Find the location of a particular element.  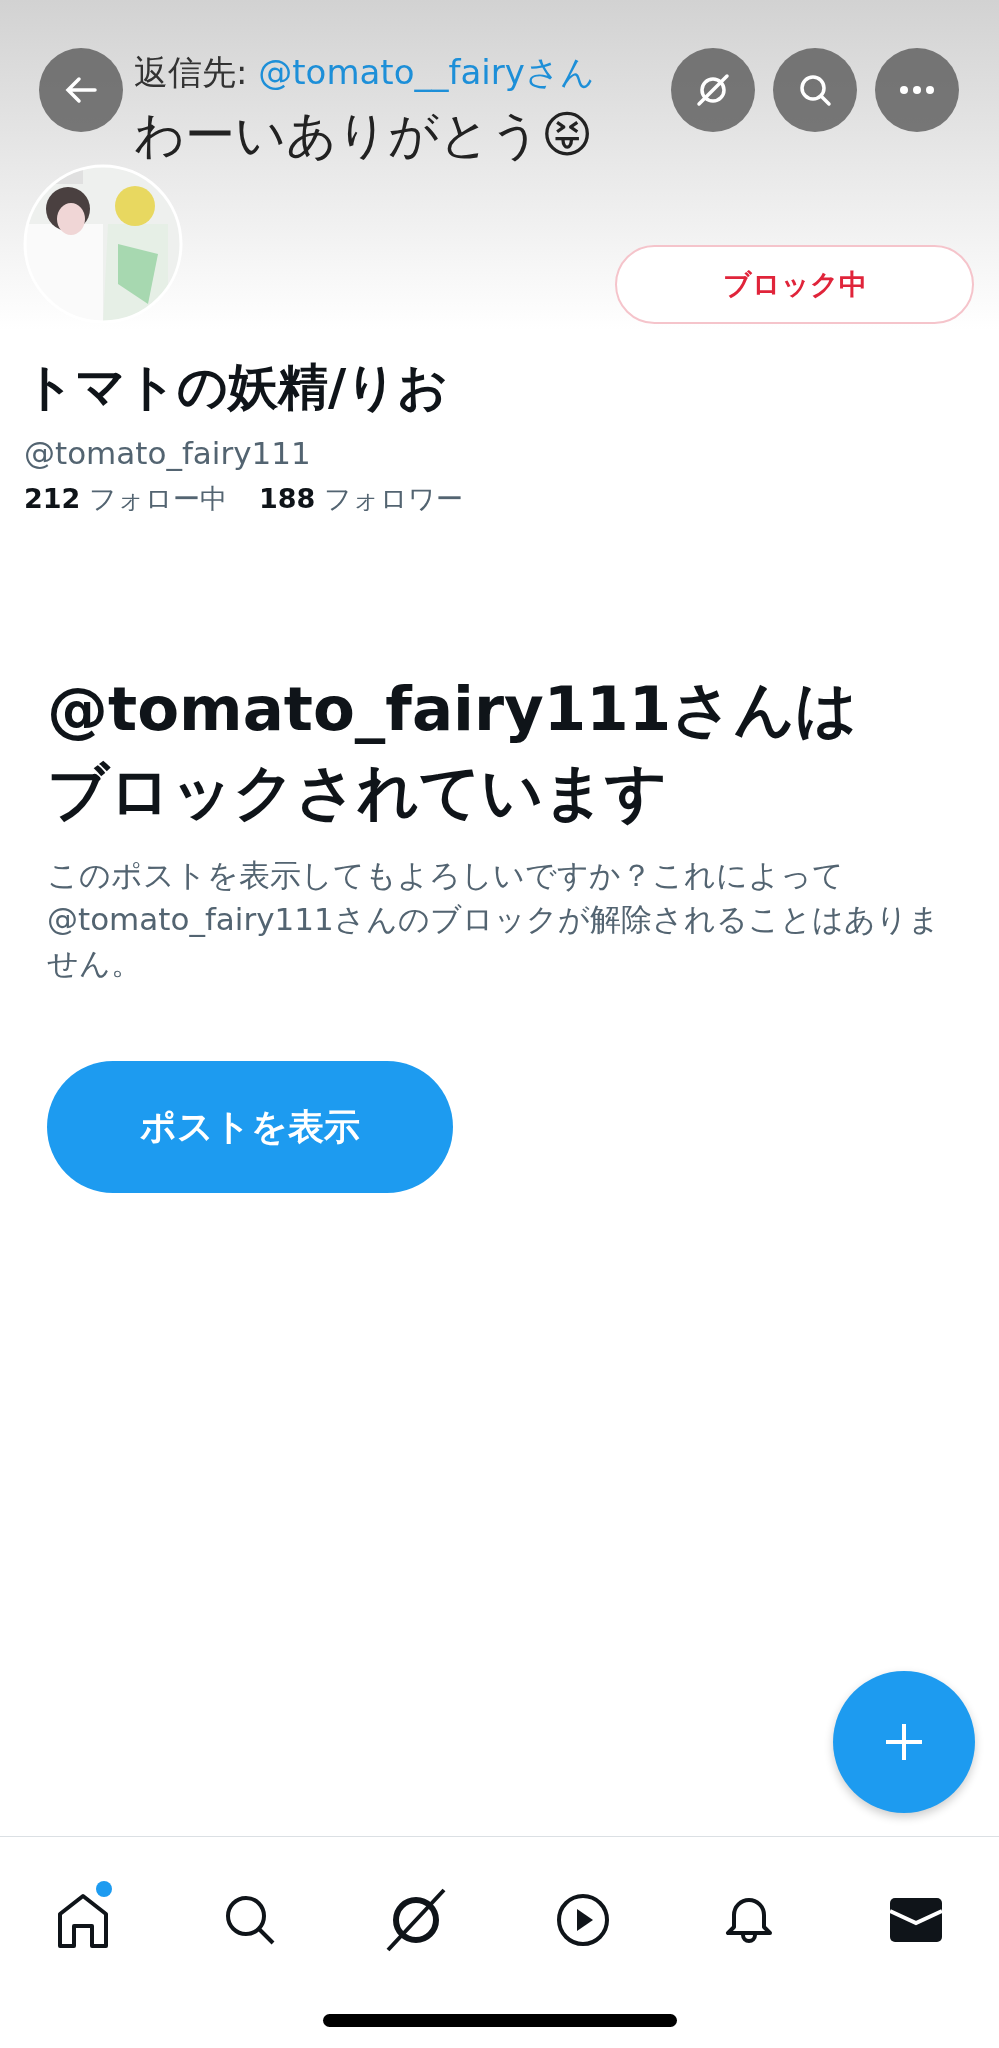

tweet-text: わーいありがとう😝 is located at coordinates (364, 135).